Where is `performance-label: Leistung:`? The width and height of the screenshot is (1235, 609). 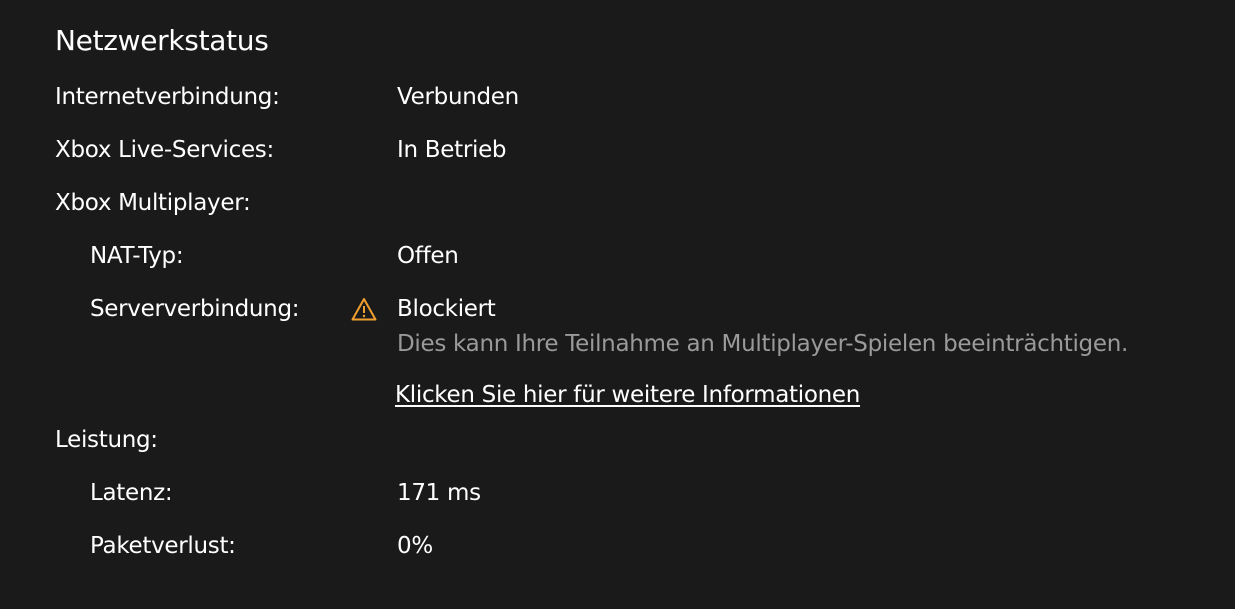 performance-label: Leistung: is located at coordinates (106, 440).